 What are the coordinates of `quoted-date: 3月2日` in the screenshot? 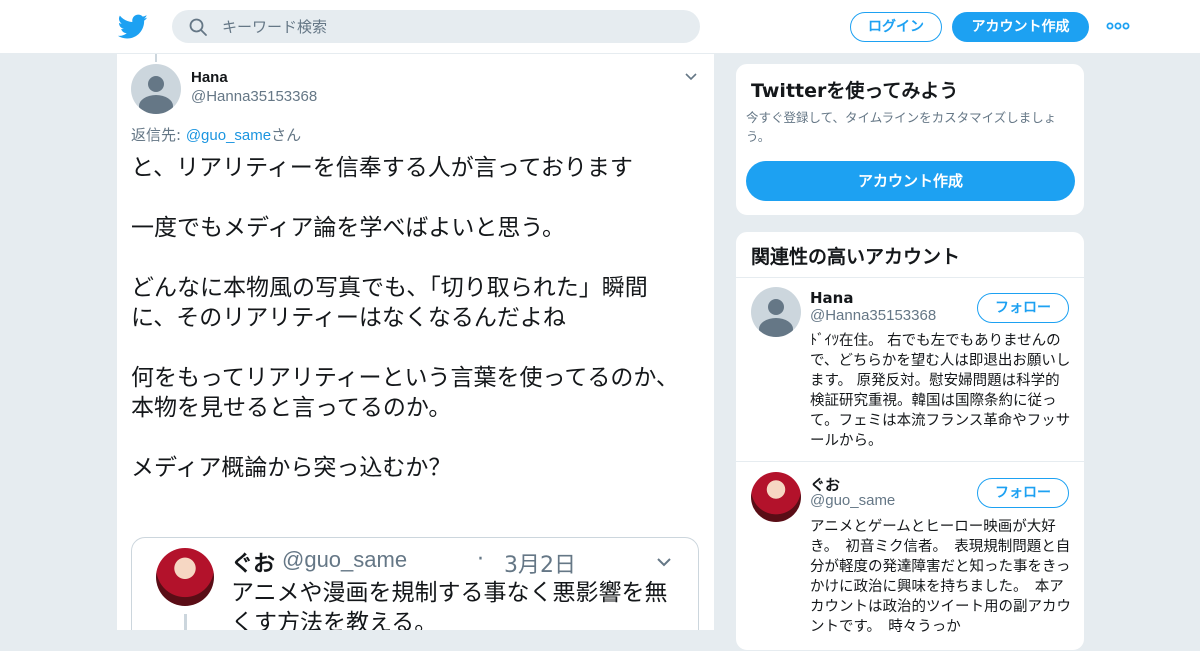 It's located at (540, 565).